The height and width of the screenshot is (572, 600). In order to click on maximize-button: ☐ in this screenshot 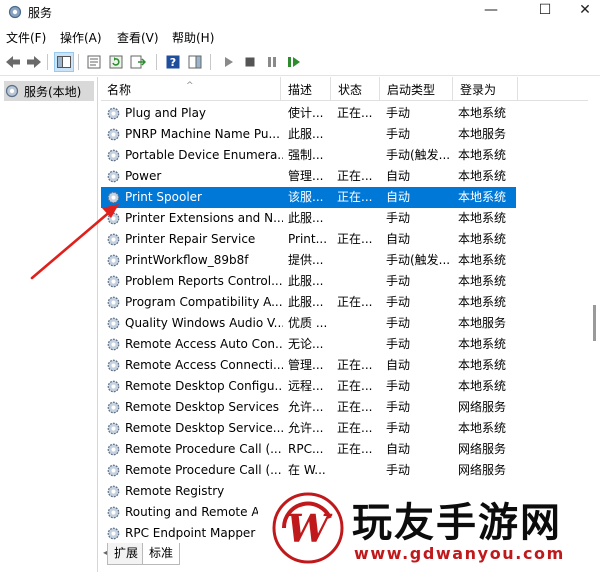, I will do `click(545, 11)`.